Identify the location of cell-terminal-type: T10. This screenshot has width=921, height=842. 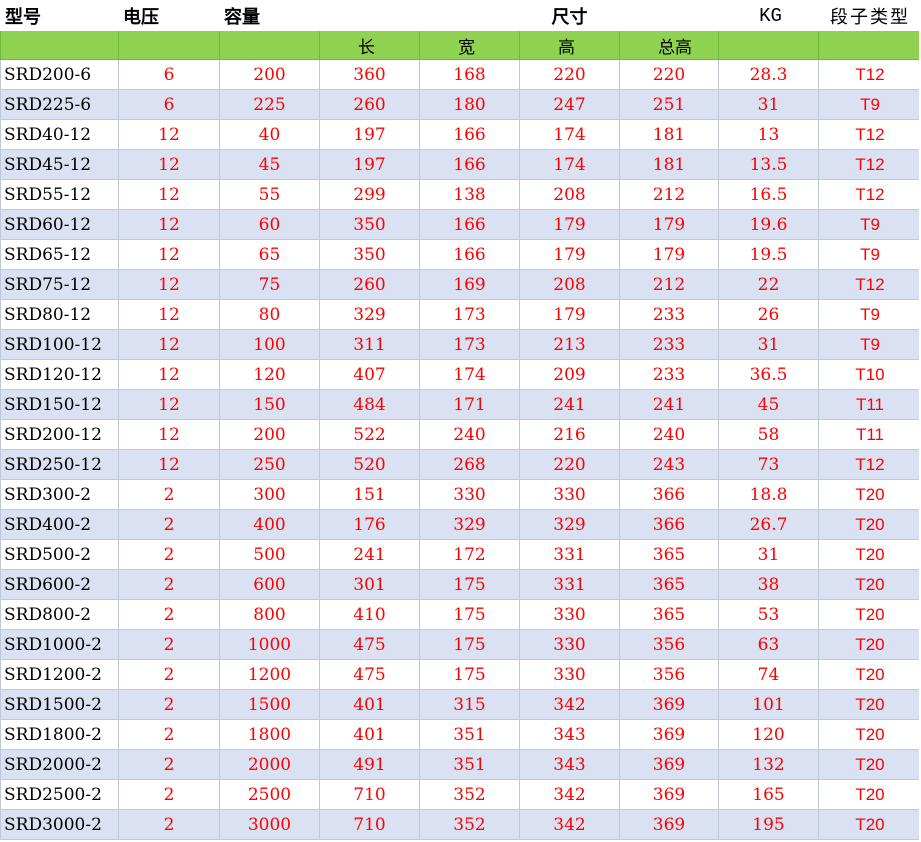
(869, 374).